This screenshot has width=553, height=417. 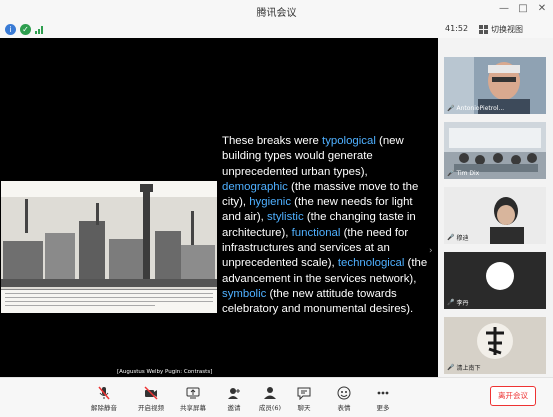 I want to click on chat-button: 聊天, so click(x=304, y=399).